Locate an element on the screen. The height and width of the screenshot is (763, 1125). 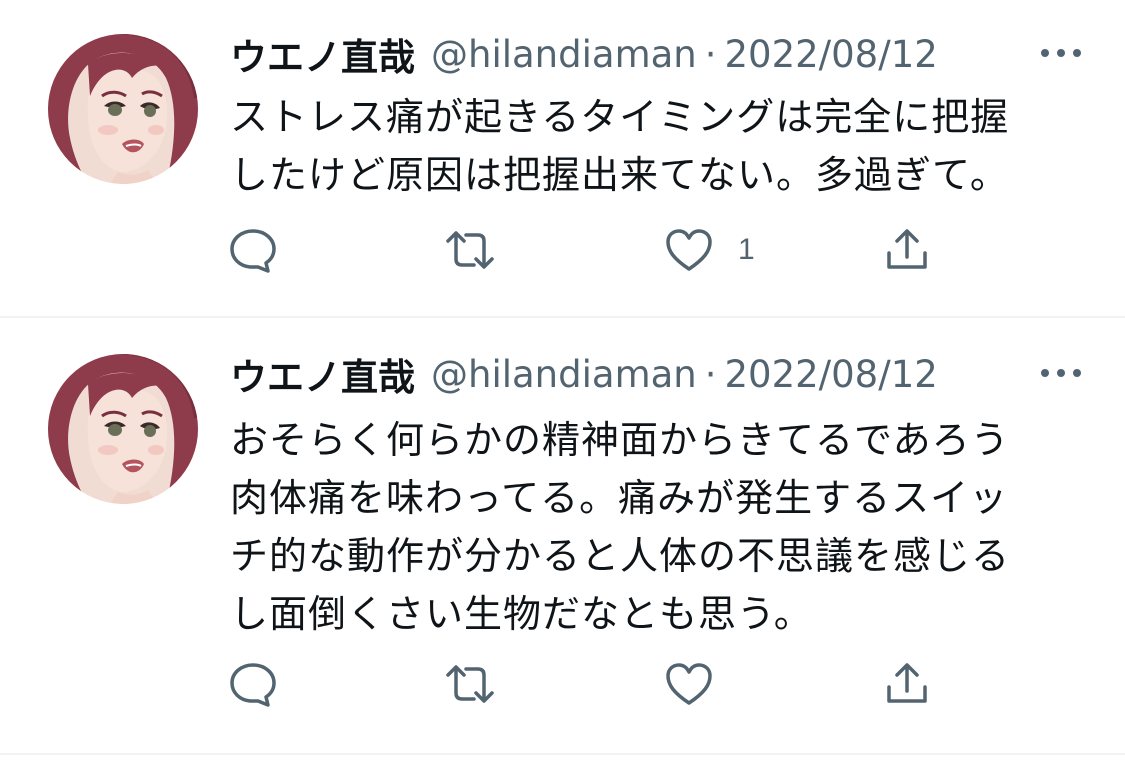
tweet-text-line: チ的な動作が分かると人体の不思議を感じる is located at coordinates (620, 556).